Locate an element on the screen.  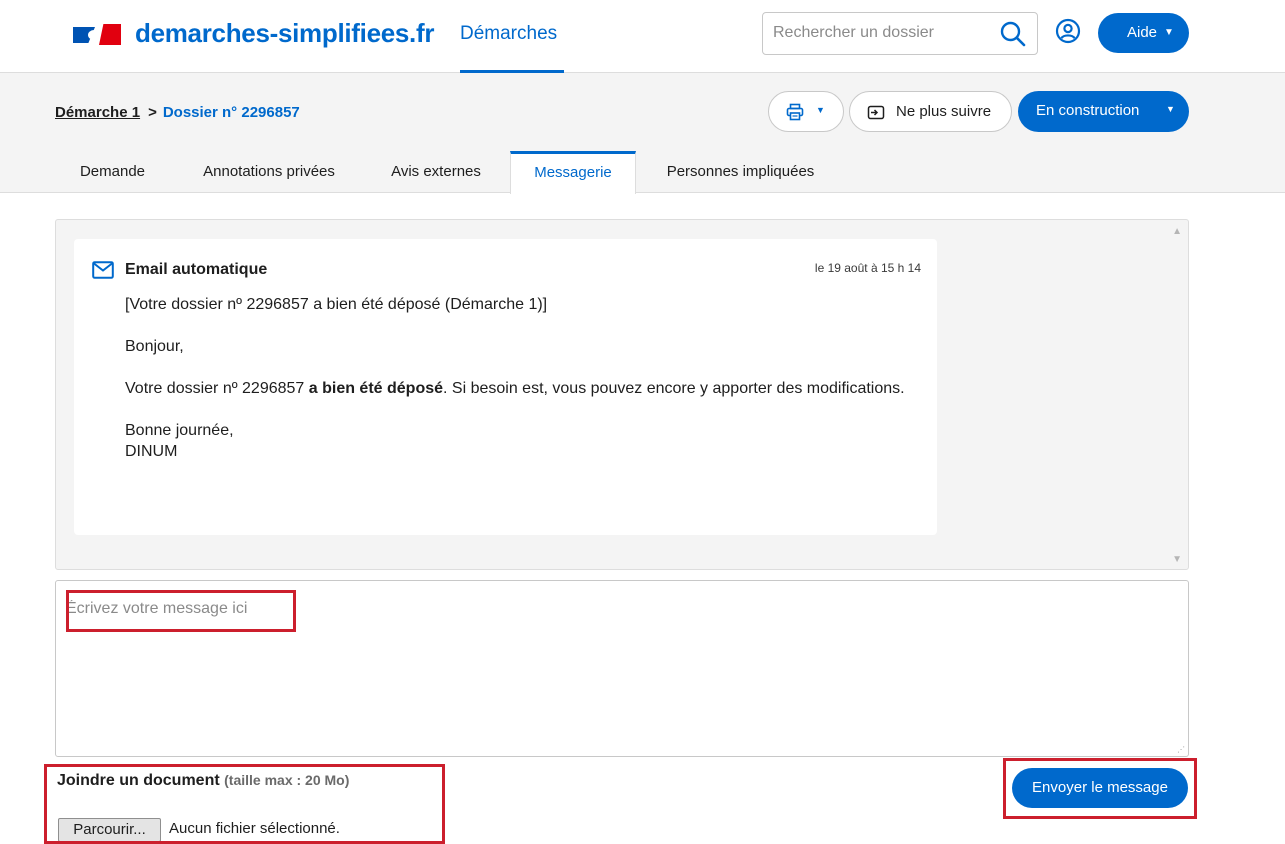
printer-icon is located at coordinates (795, 112).